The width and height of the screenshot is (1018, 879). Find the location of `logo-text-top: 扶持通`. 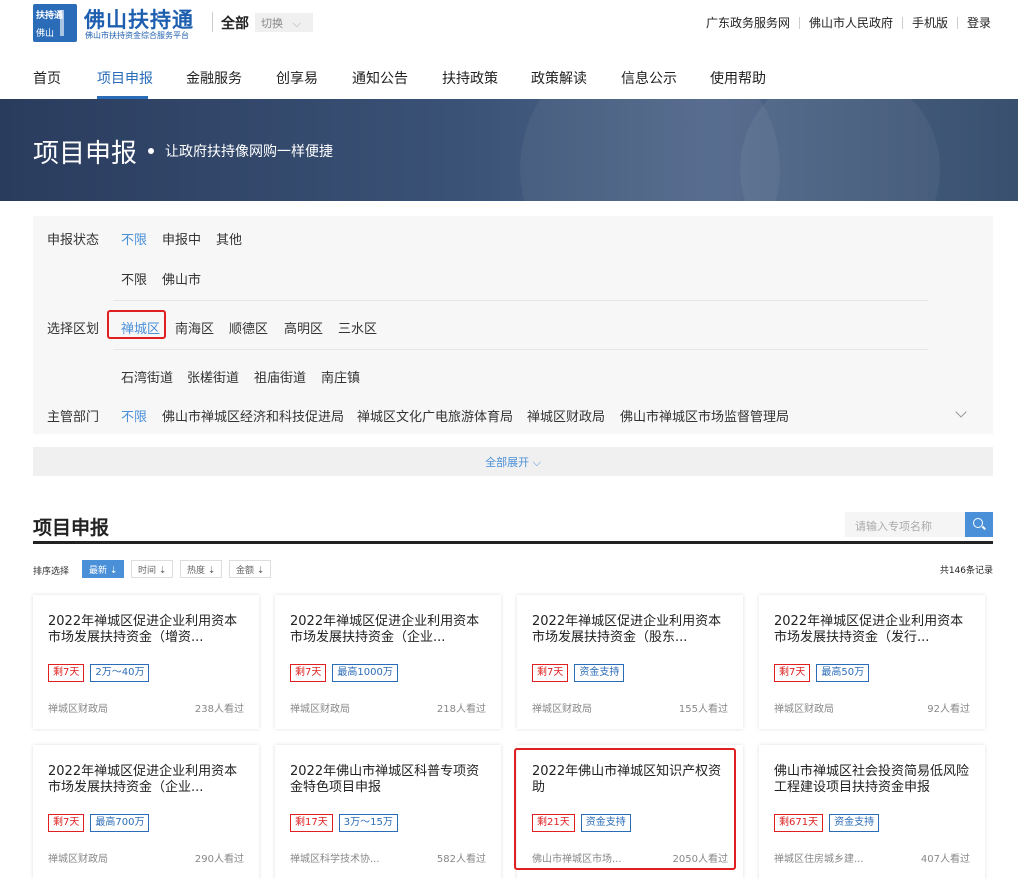

logo-text-top: 扶持通 is located at coordinates (50, 16).